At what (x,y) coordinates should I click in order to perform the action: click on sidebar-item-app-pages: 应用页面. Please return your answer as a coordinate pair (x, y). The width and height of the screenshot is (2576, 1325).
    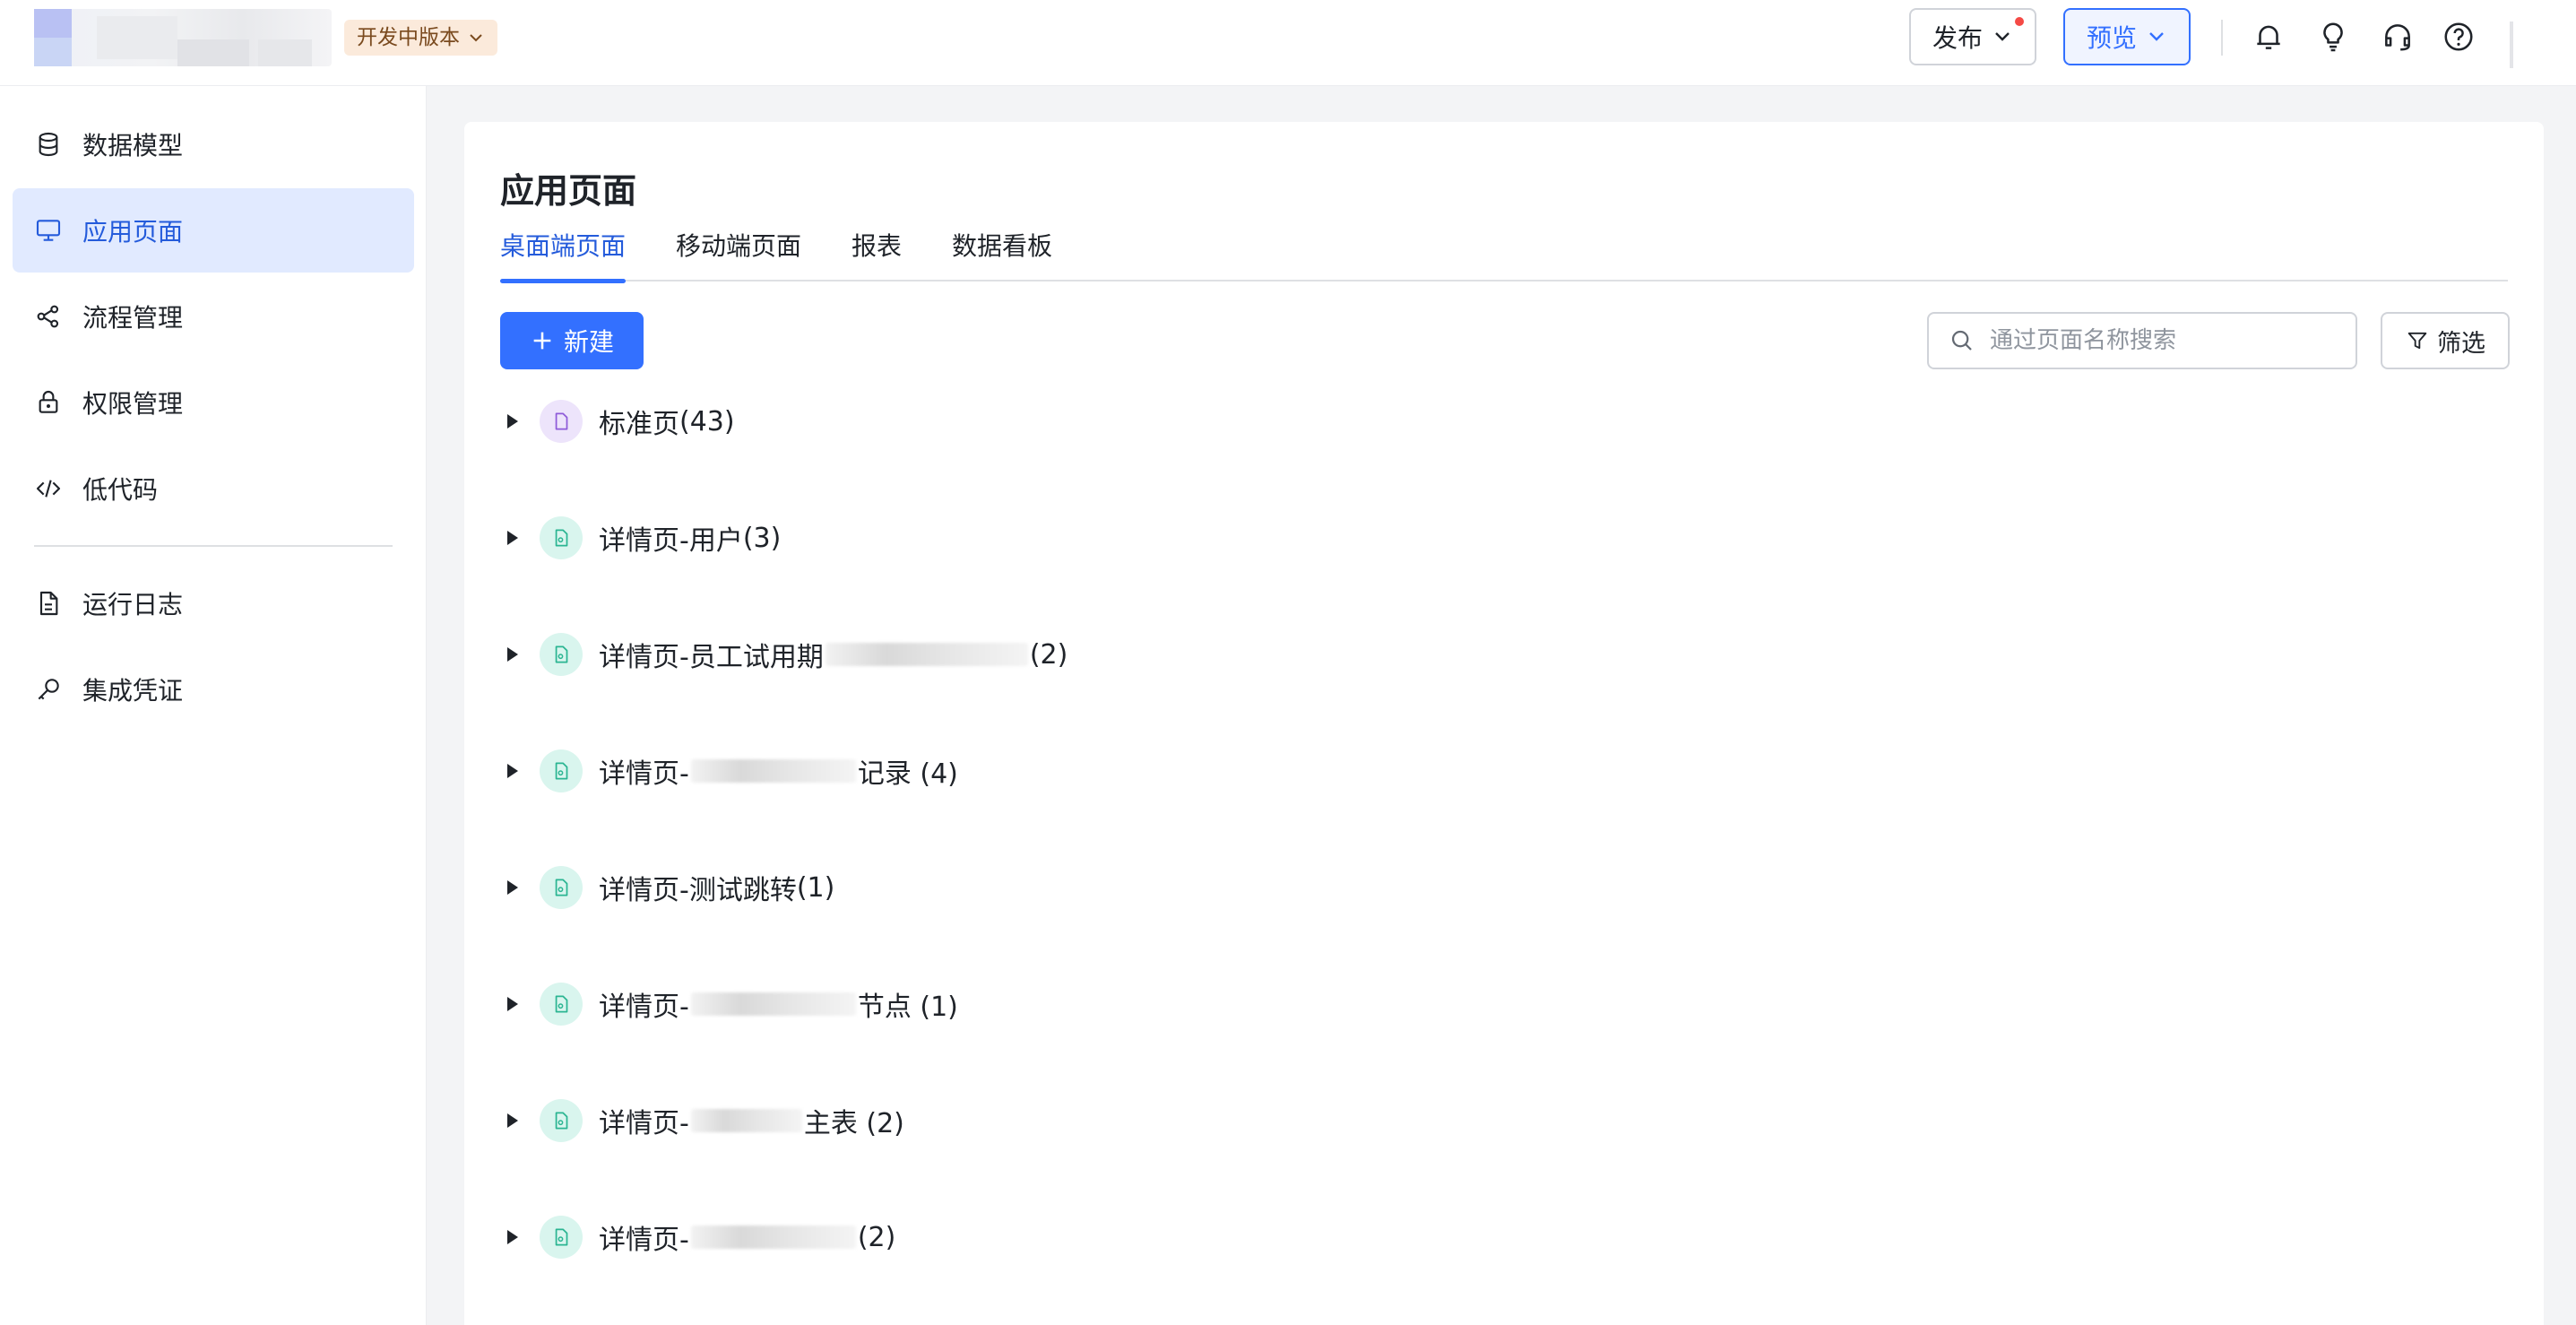
    Looking at the image, I should click on (213, 230).